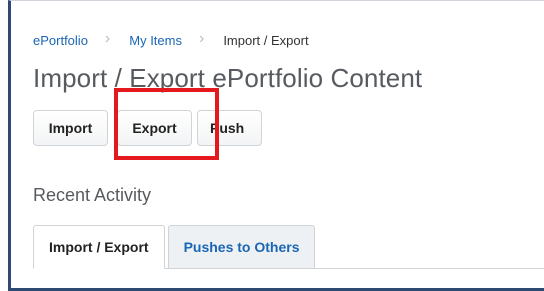  I want to click on breadcrumb-current: Import / Export, so click(266, 40).